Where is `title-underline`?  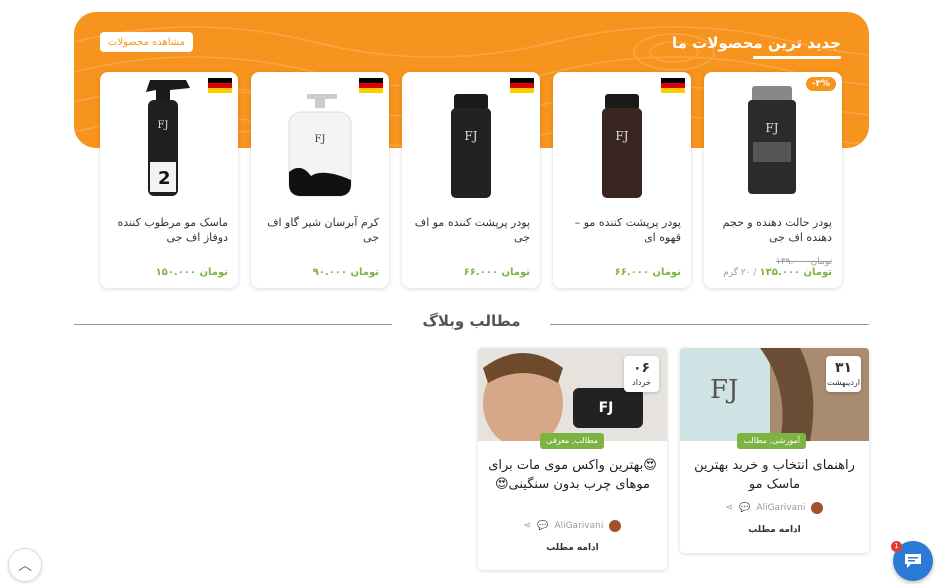
title-underline is located at coordinates (797, 57).